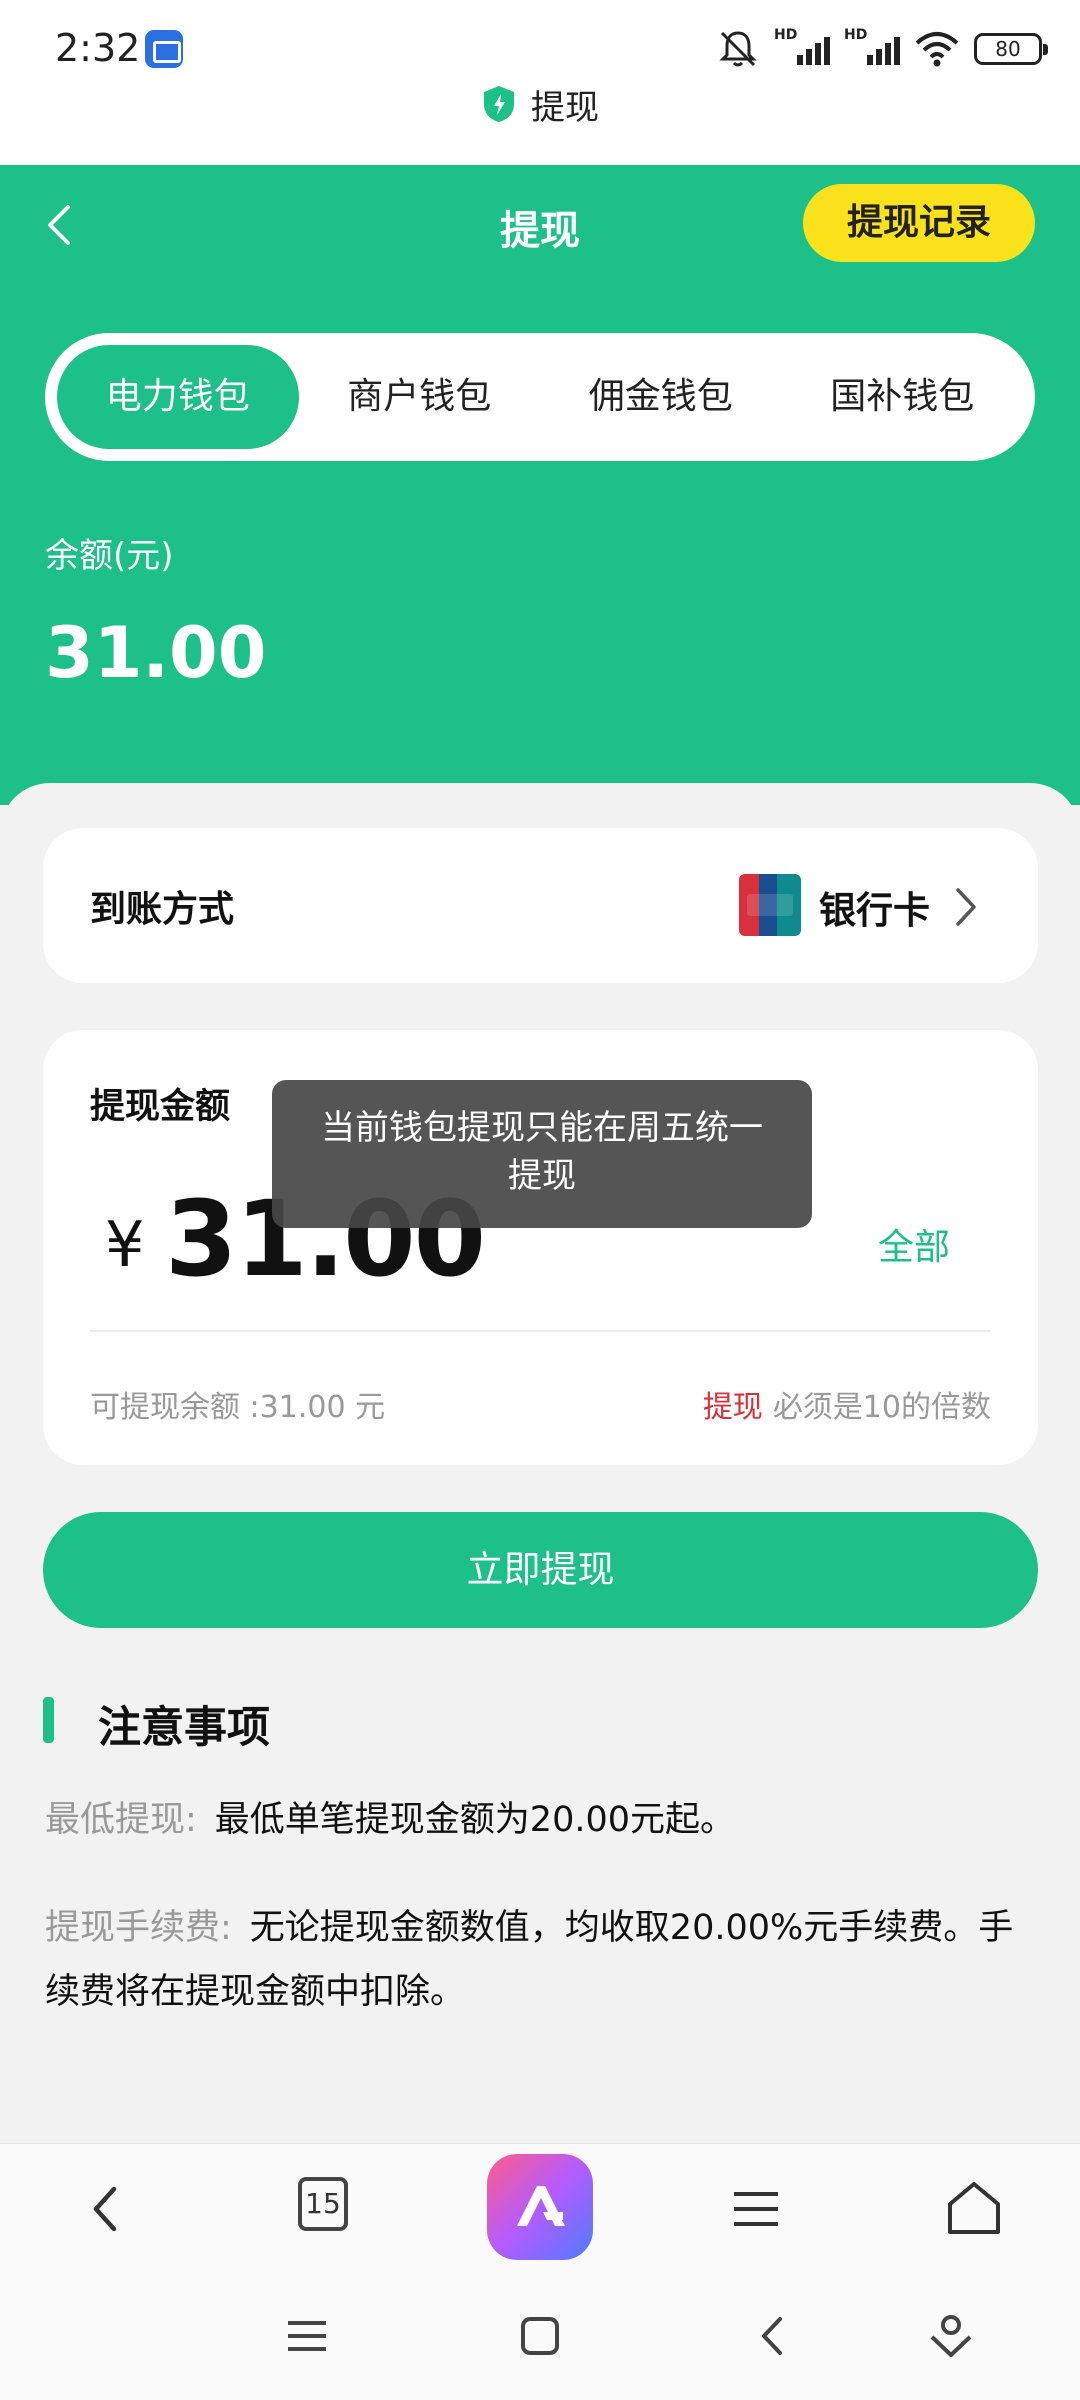  What do you see at coordinates (540, 905) in the screenshot?
I see `payout-method-card: 到账方式 银行卡` at bounding box center [540, 905].